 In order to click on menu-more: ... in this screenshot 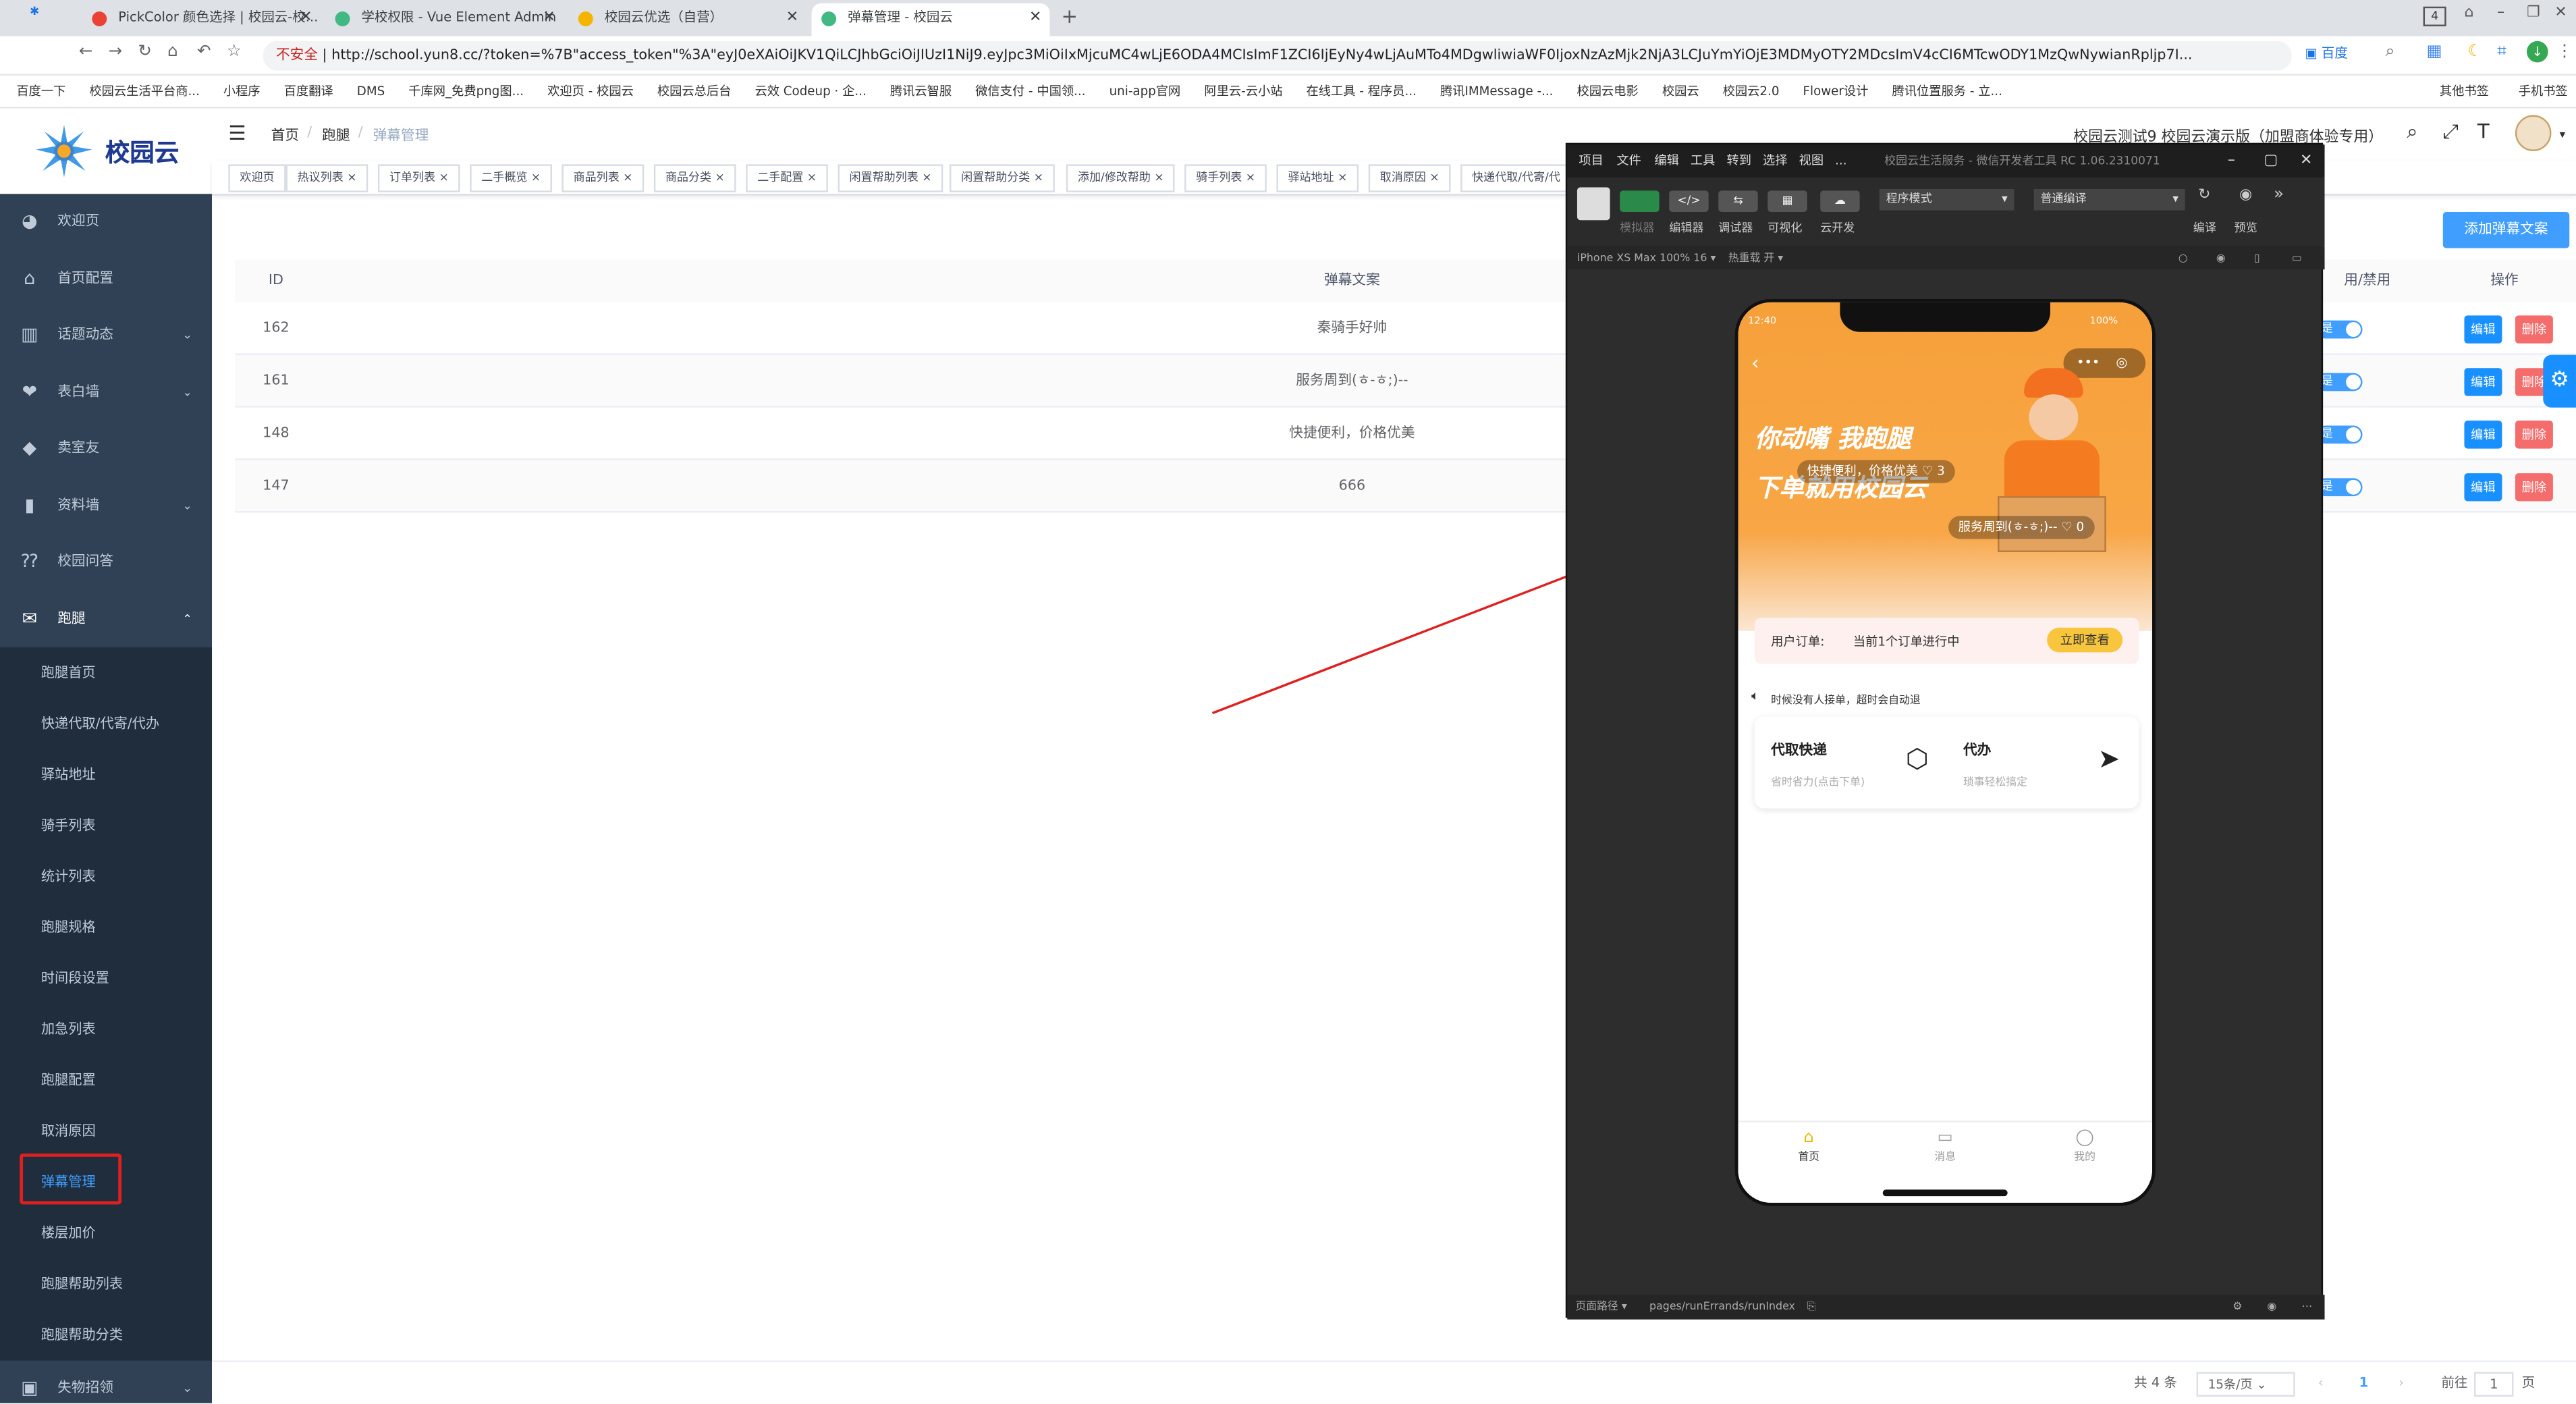, I will do `click(1840, 161)`.